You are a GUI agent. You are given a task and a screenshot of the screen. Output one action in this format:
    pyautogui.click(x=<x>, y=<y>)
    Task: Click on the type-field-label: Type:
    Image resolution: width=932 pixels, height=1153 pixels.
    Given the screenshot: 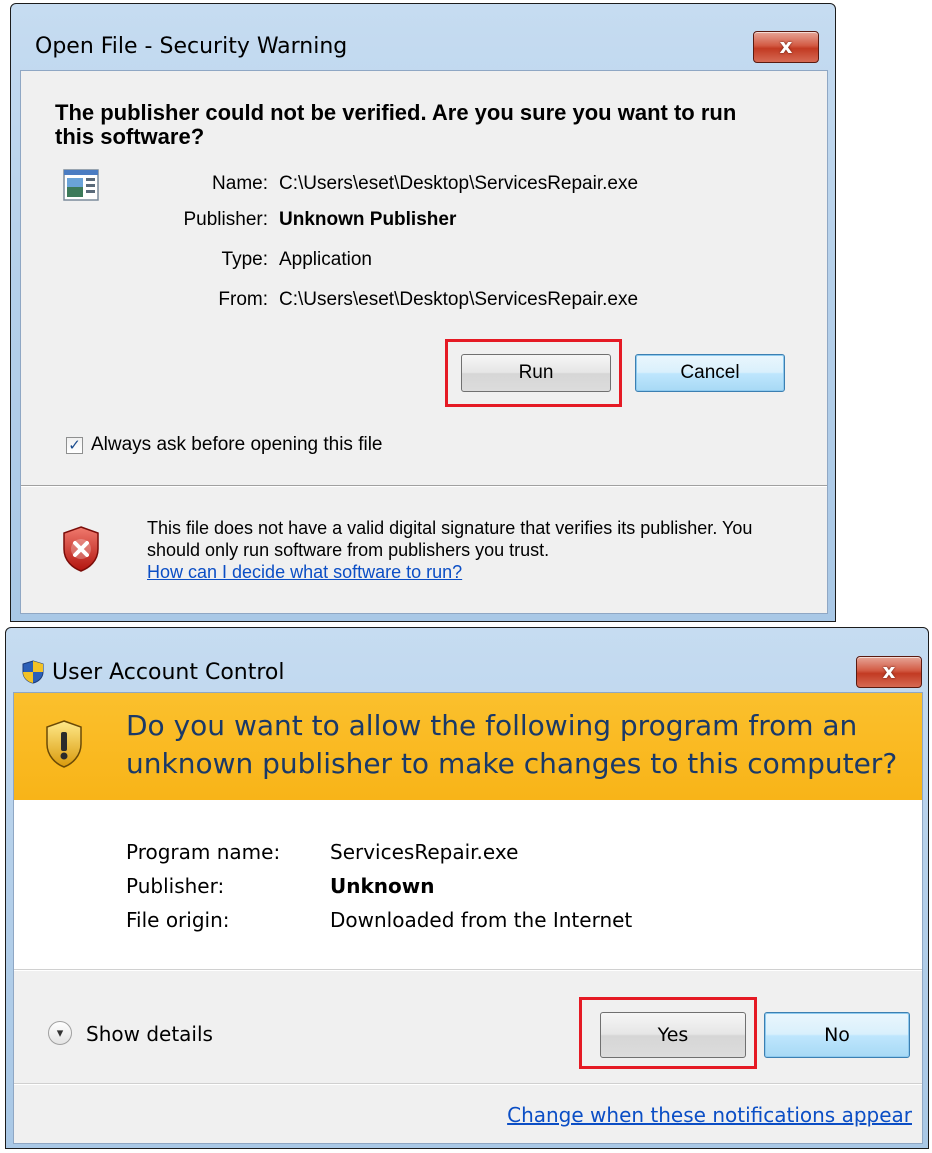 What is the action you would take?
    pyautogui.click(x=244, y=259)
    